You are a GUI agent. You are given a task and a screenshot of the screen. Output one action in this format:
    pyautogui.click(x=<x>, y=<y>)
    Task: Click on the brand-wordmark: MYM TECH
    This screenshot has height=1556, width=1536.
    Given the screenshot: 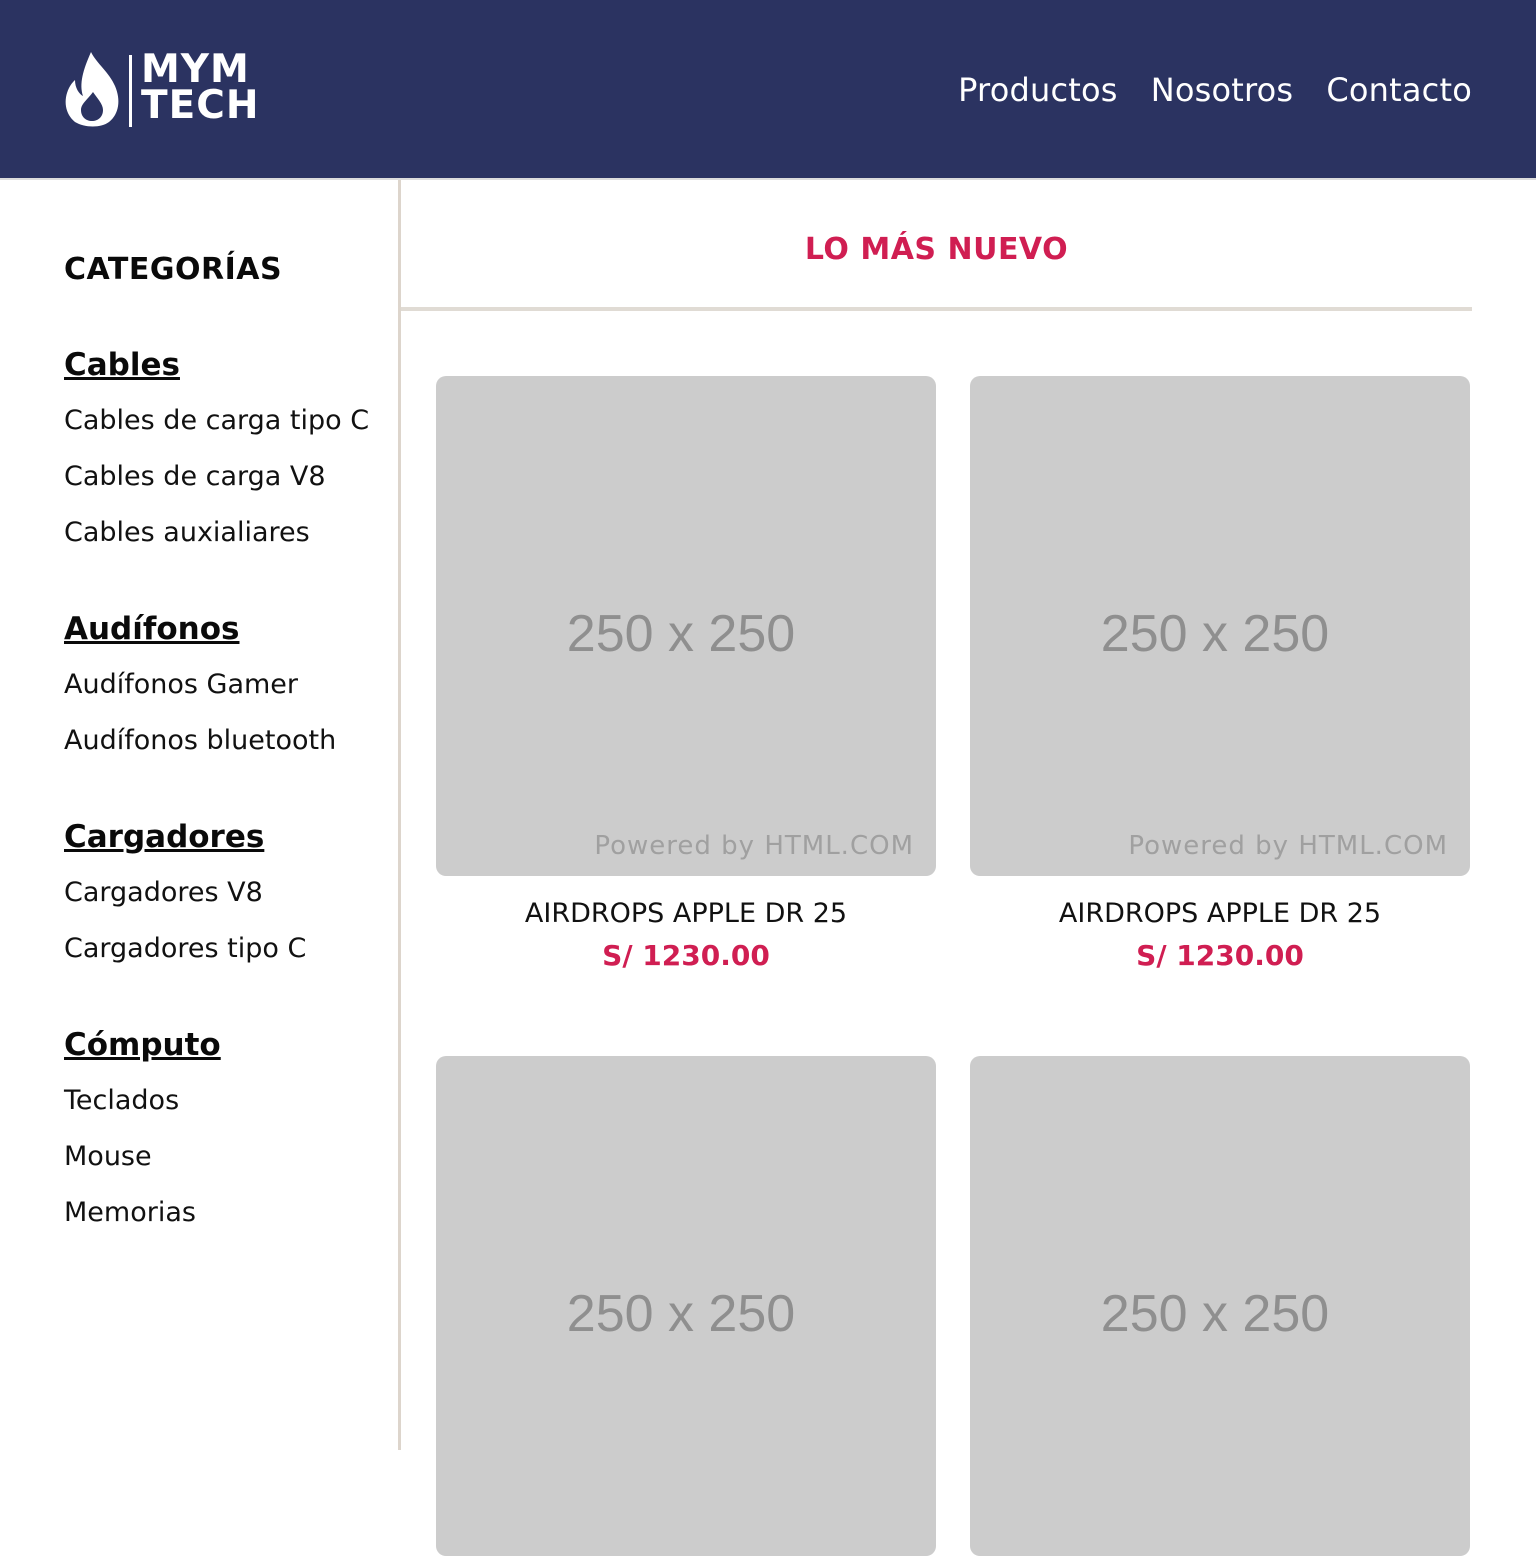 What is the action you would take?
    pyautogui.click(x=213, y=89)
    